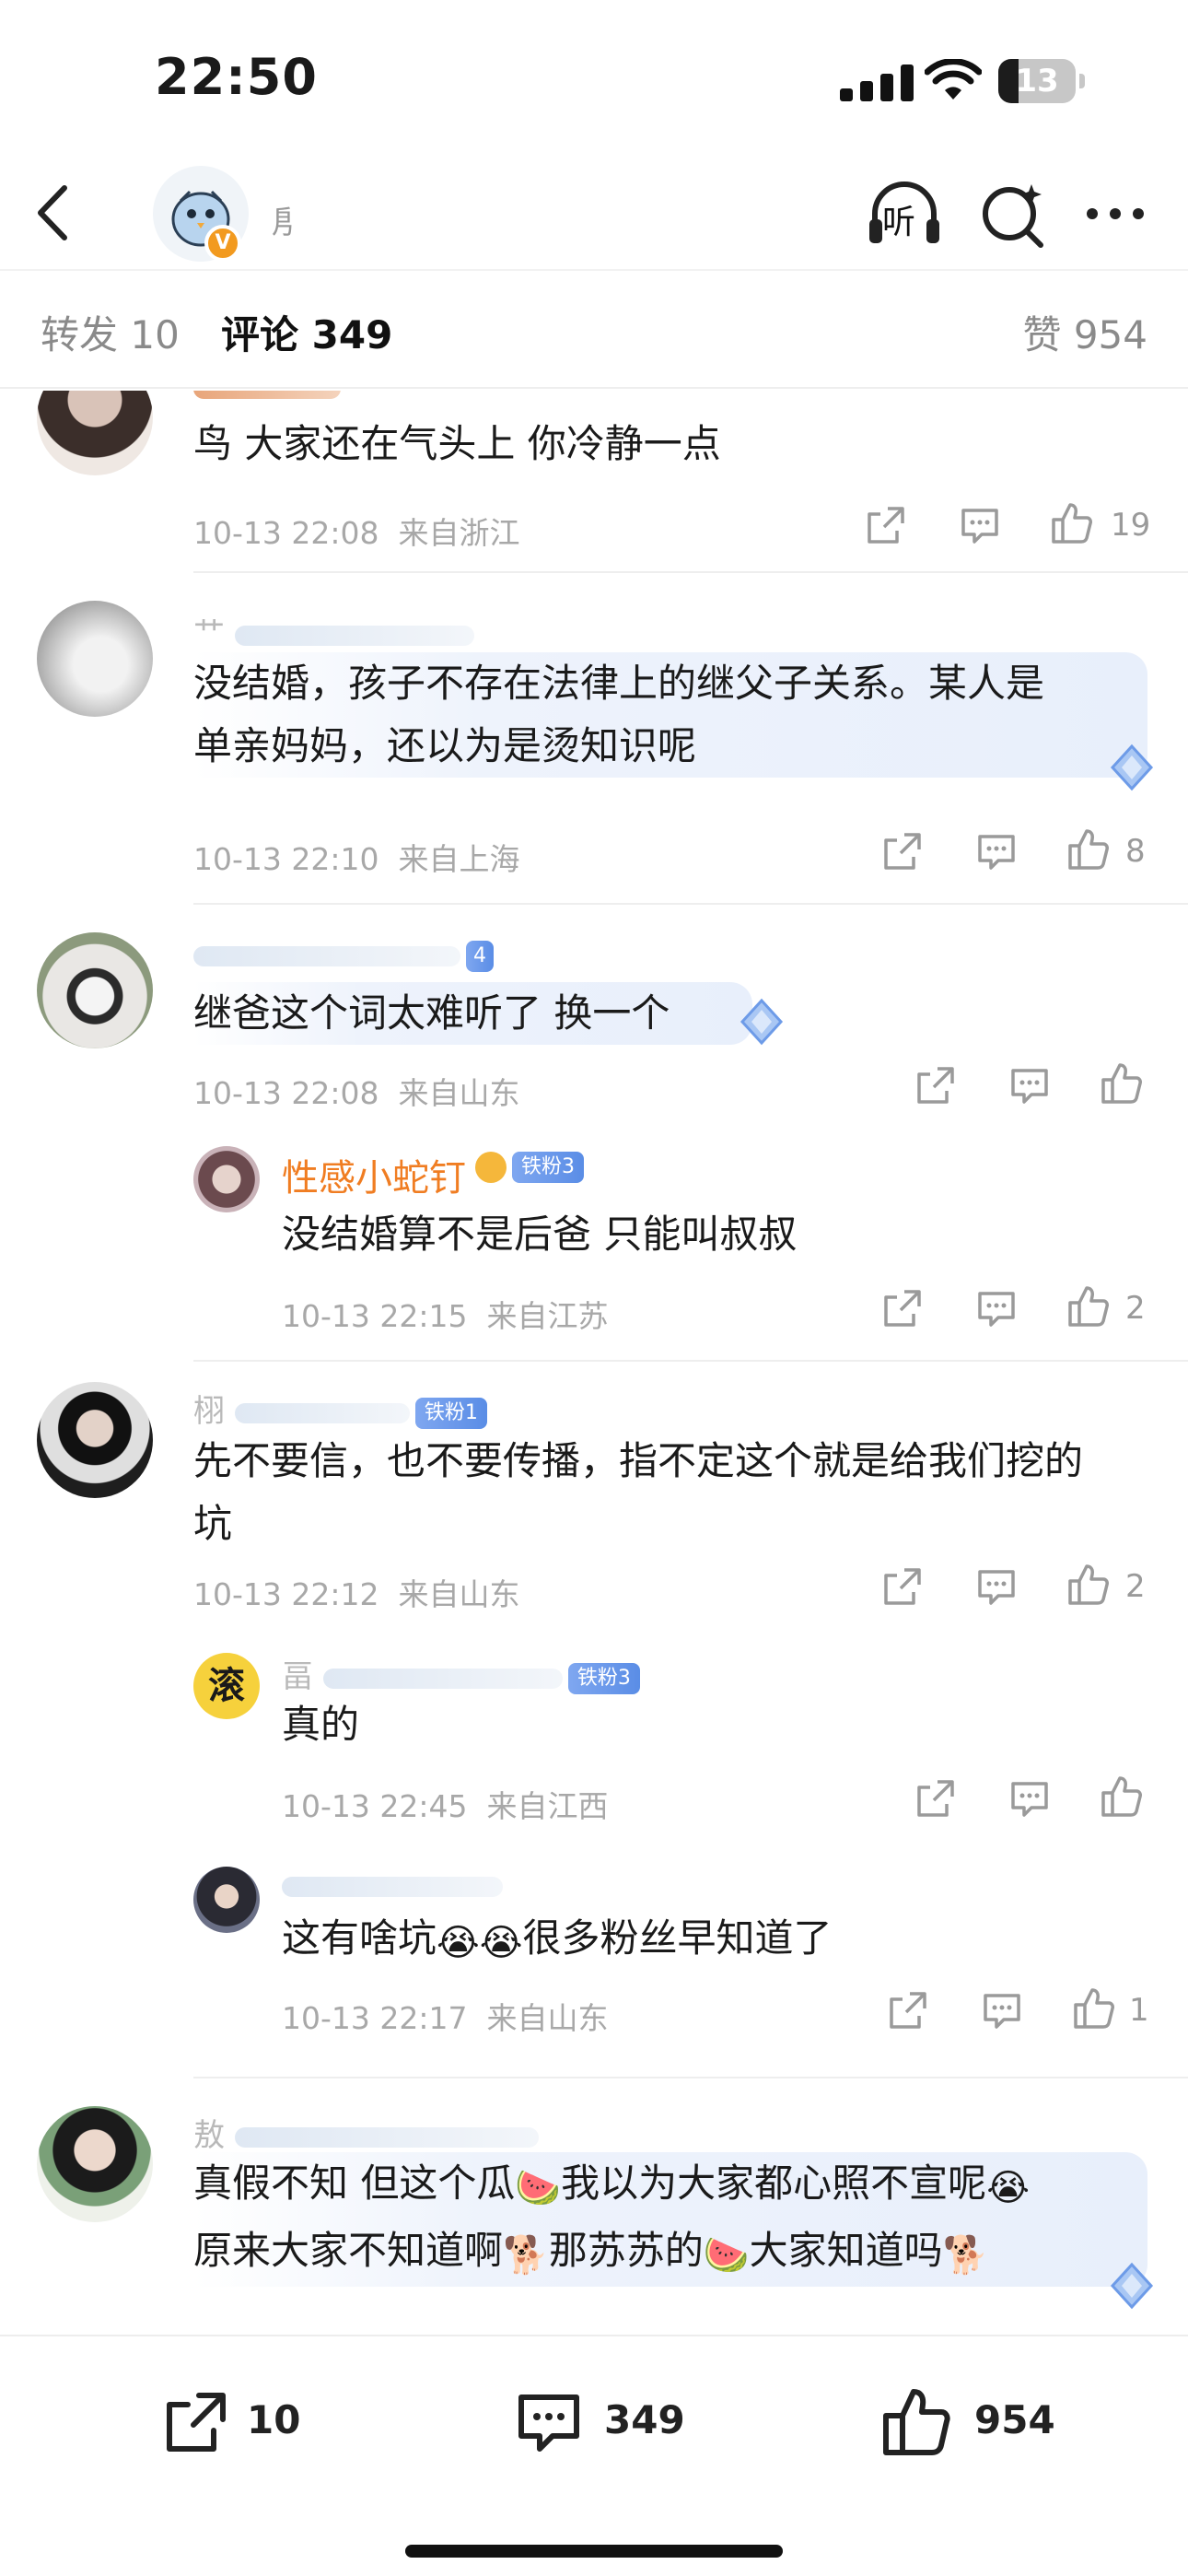  Describe the element at coordinates (670, 2253) in the screenshot. I see `comment-text-line: 原来大家不知道啊🐕那苏苏的🍉大家知道吗🐕` at that location.